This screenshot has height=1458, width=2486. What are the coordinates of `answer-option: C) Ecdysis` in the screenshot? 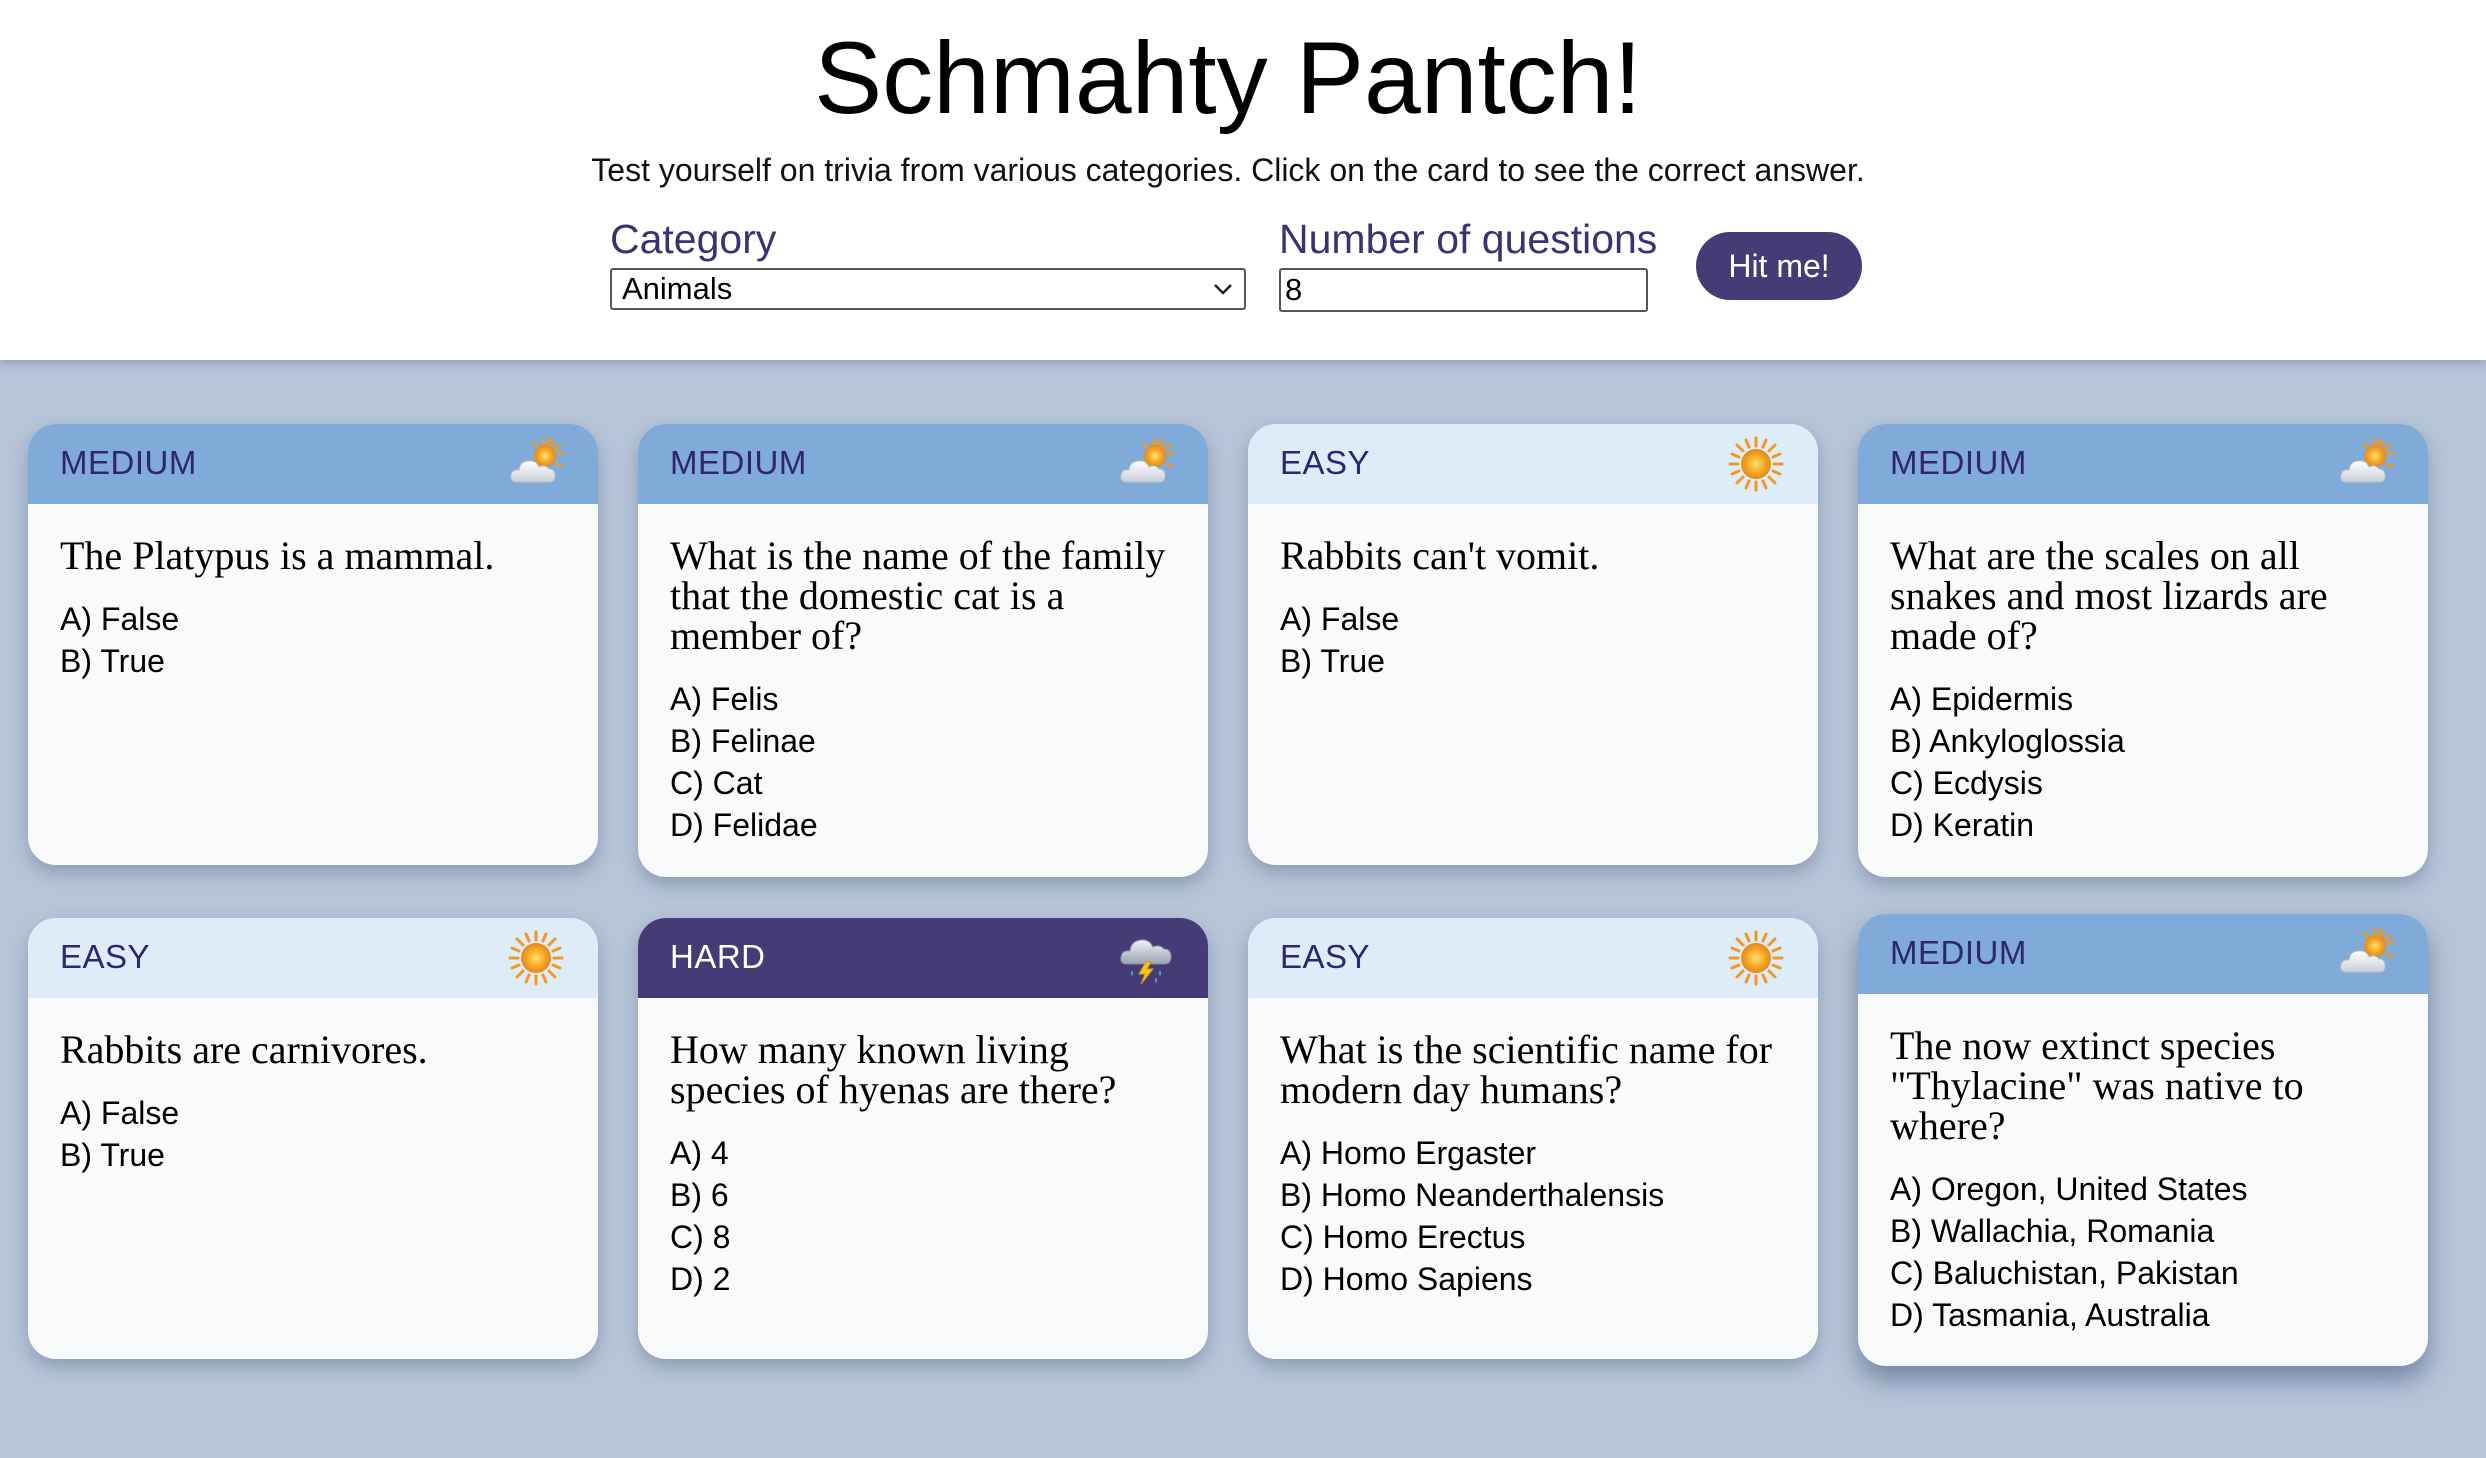 It's located at (1966, 783).